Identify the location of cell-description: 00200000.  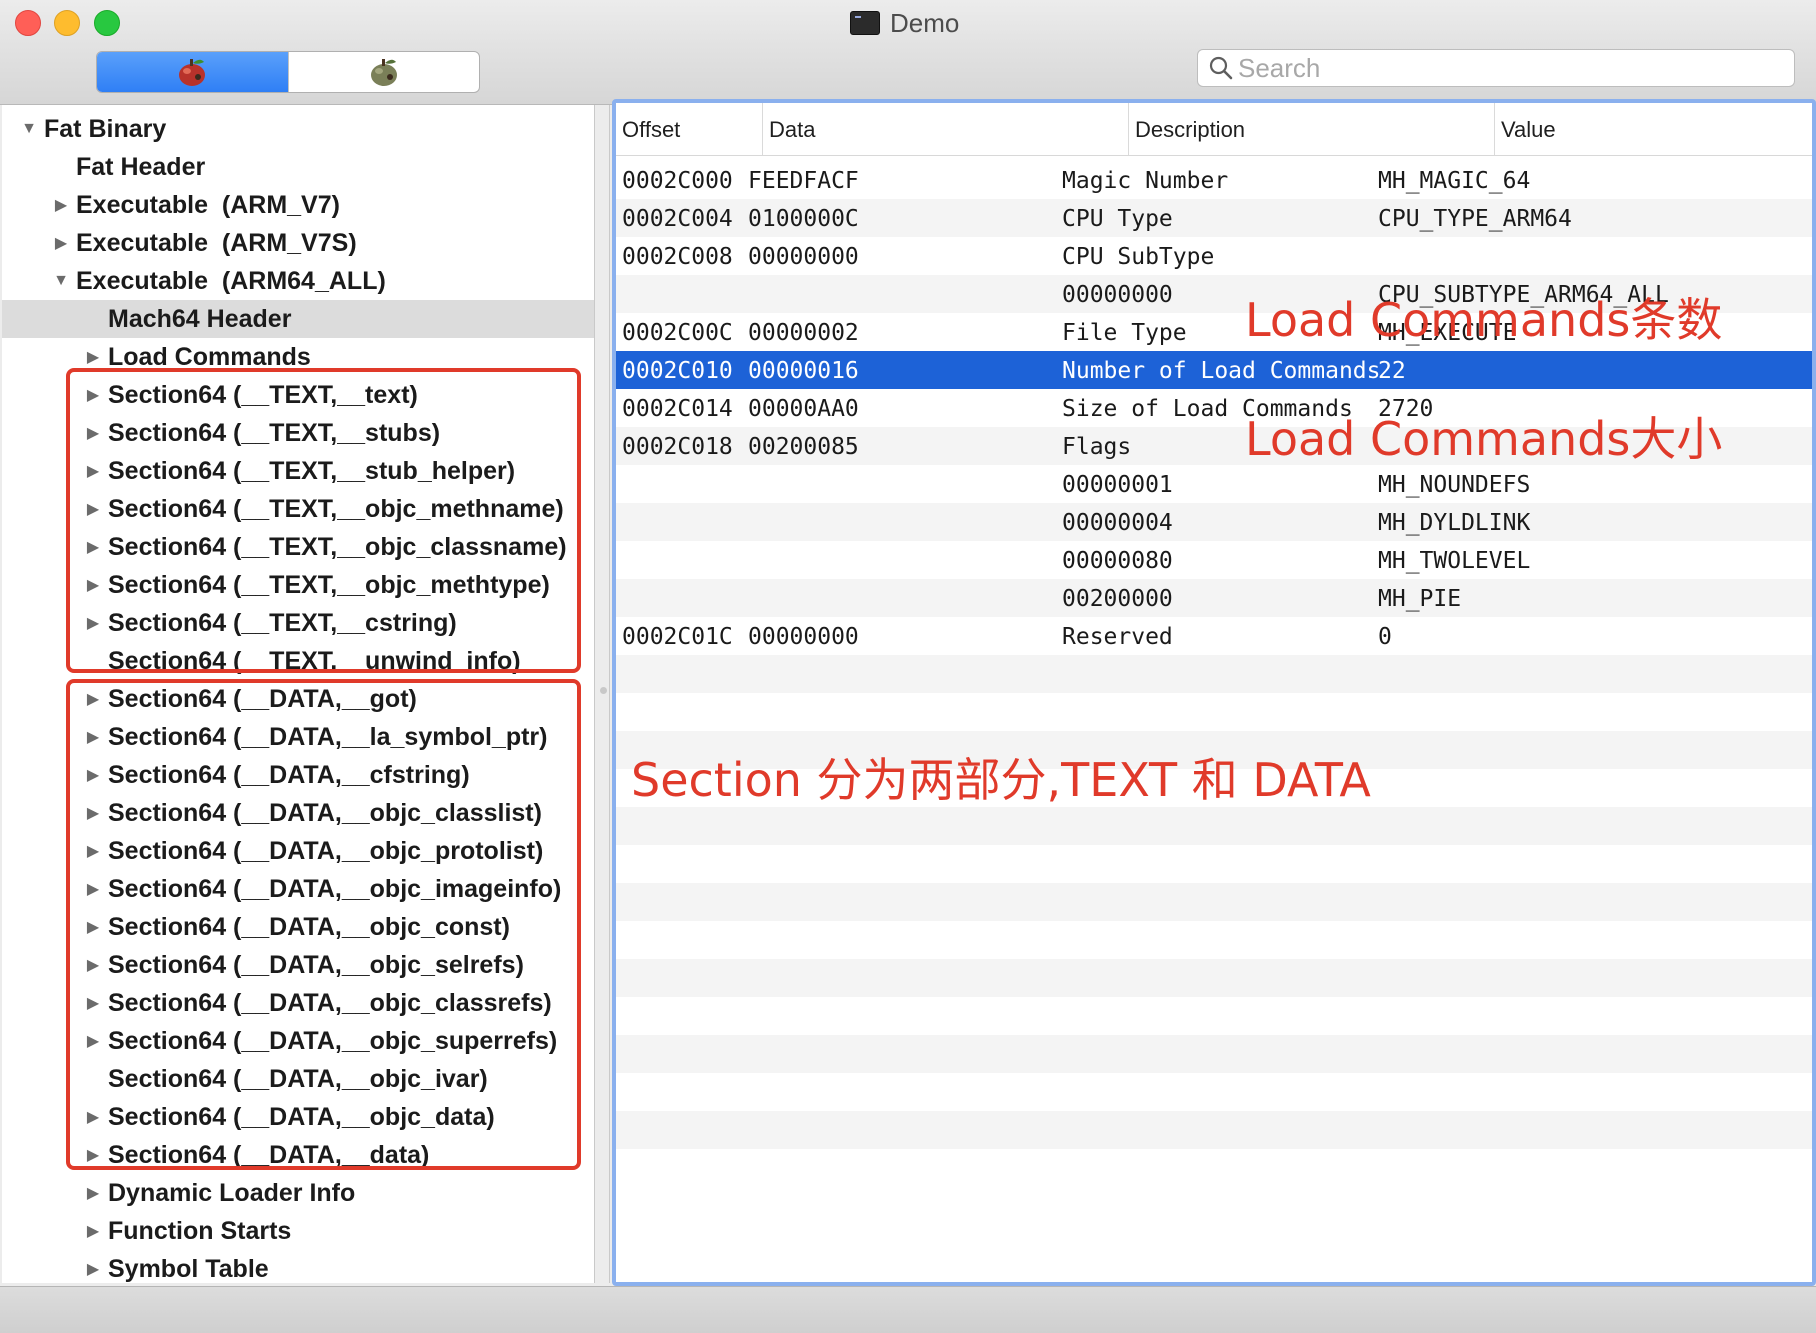
(1117, 599).